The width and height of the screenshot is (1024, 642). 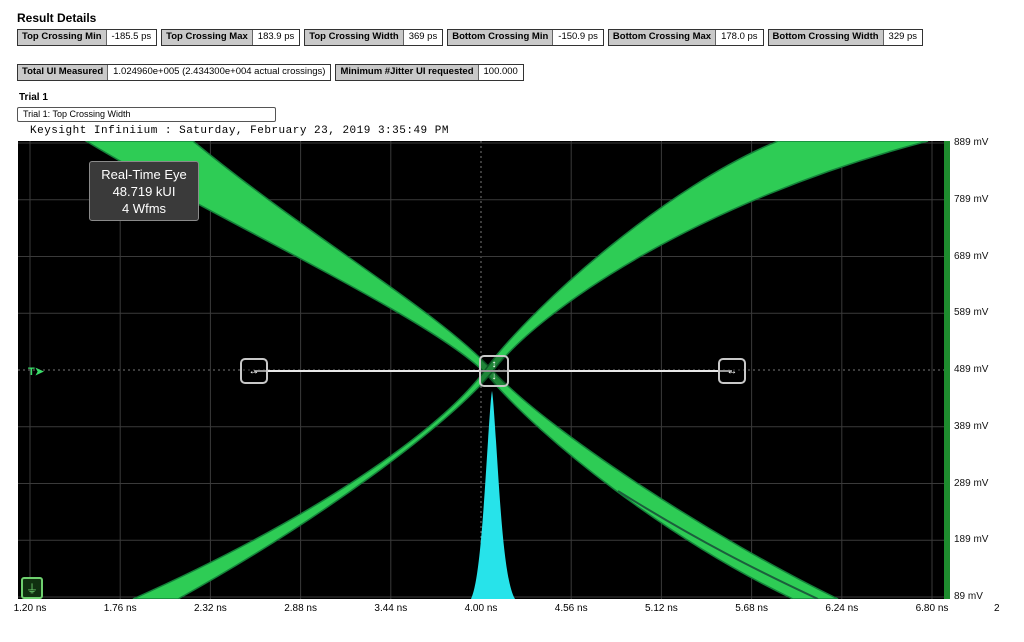 I want to click on metric-label: Top Crossing Max, so click(x=207, y=37).